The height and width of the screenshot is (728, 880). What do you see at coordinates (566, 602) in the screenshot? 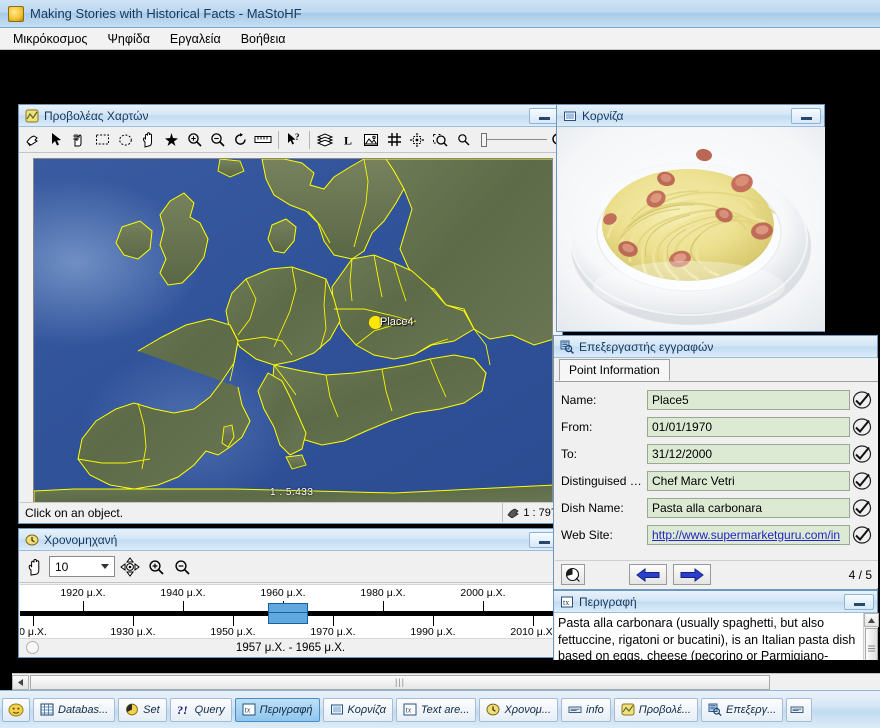
I see `svg-text: tx` at bounding box center [566, 602].